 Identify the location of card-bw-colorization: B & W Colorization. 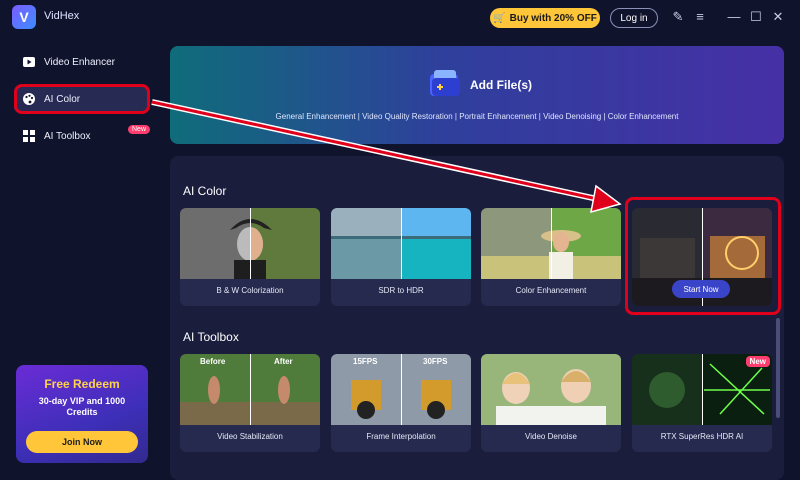
(250, 257).